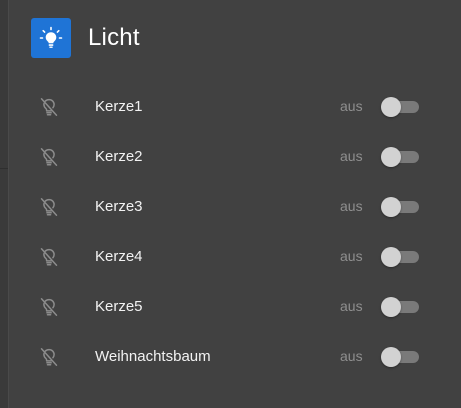 Image resolution: width=461 pixels, height=408 pixels. Describe the element at coordinates (85, 38) in the screenshot. I see `card-header: Licht` at that location.